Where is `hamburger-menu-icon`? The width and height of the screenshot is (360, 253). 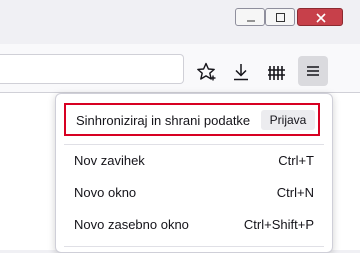 hamburger-menu-icon is located at coordinates (313, 71).